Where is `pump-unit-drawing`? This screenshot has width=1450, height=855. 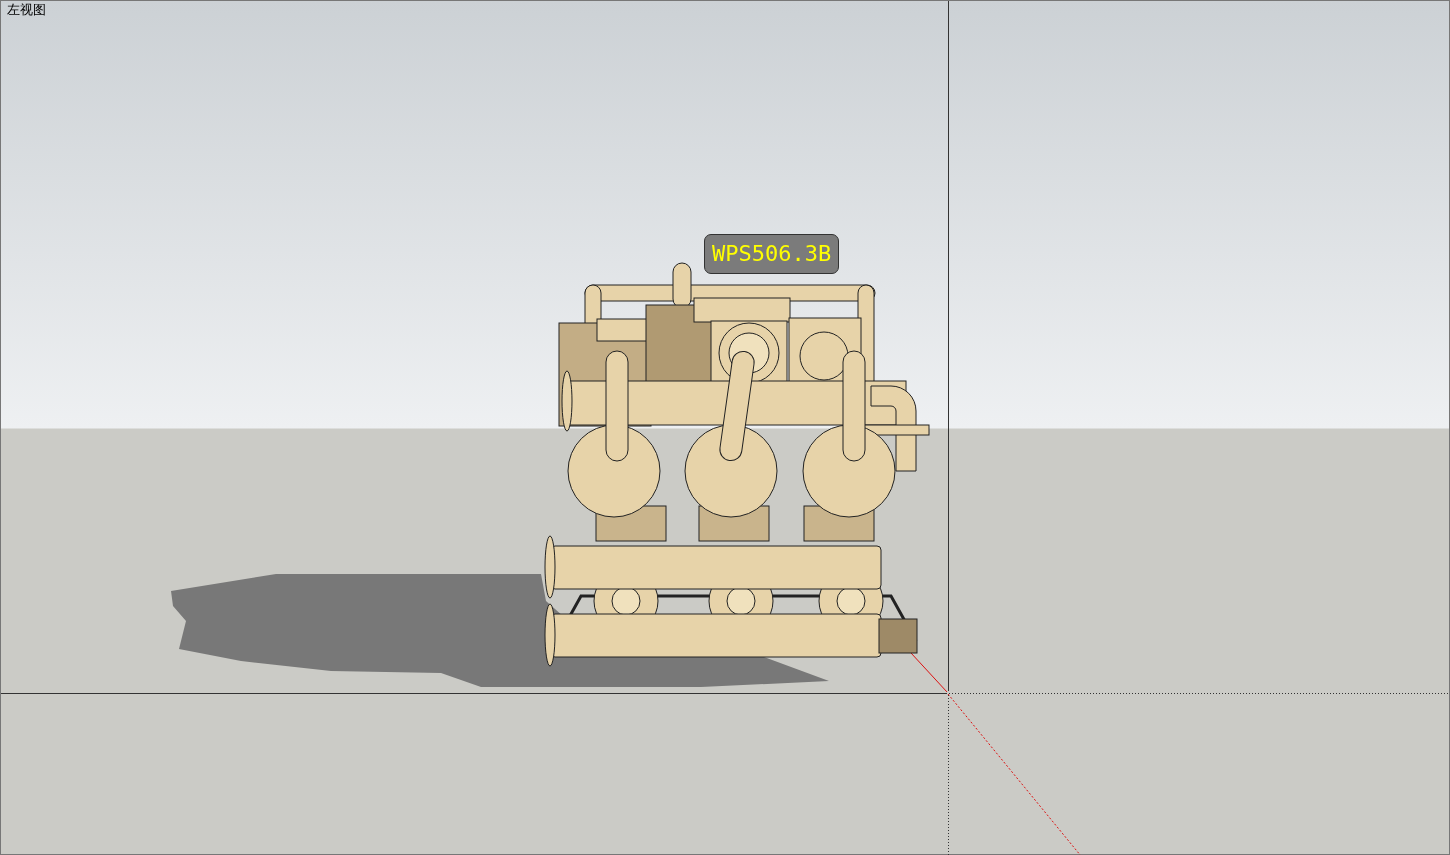 pump-unit-drawing is located at coordinates (737, 464).